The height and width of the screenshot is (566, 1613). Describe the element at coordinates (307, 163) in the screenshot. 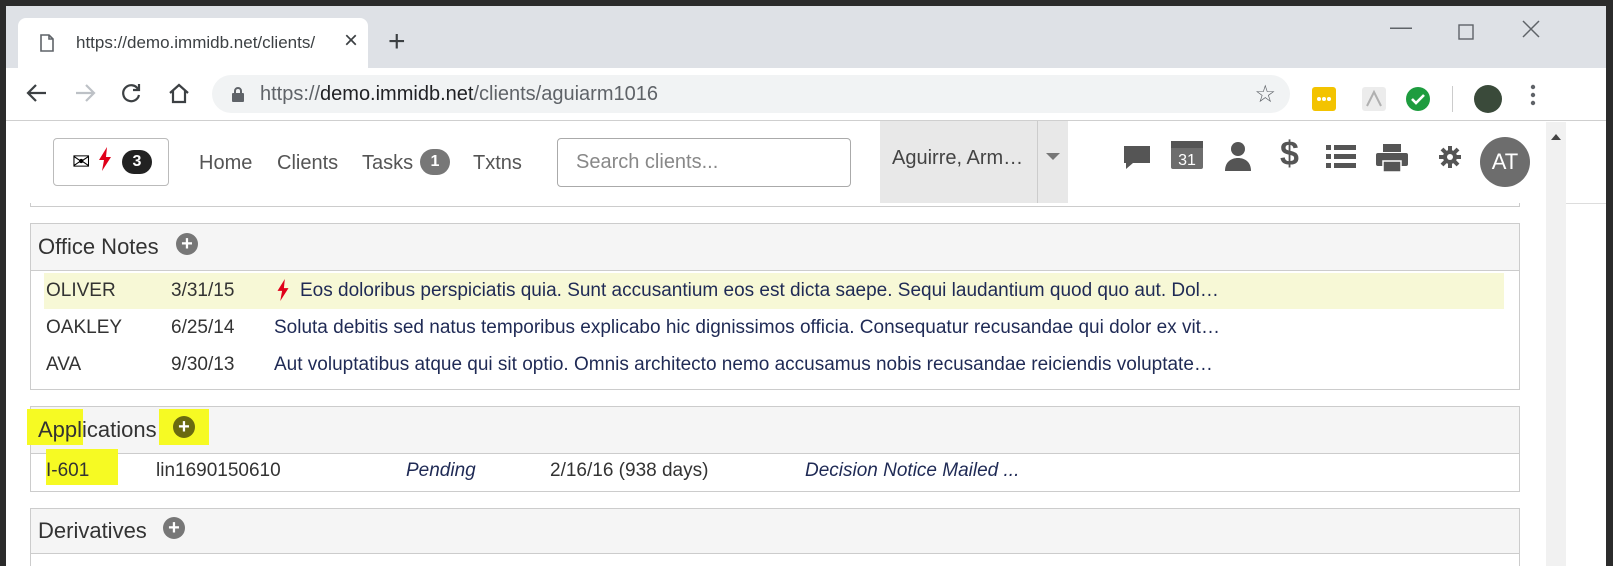

I see `nav-clients: Clients` at that location.